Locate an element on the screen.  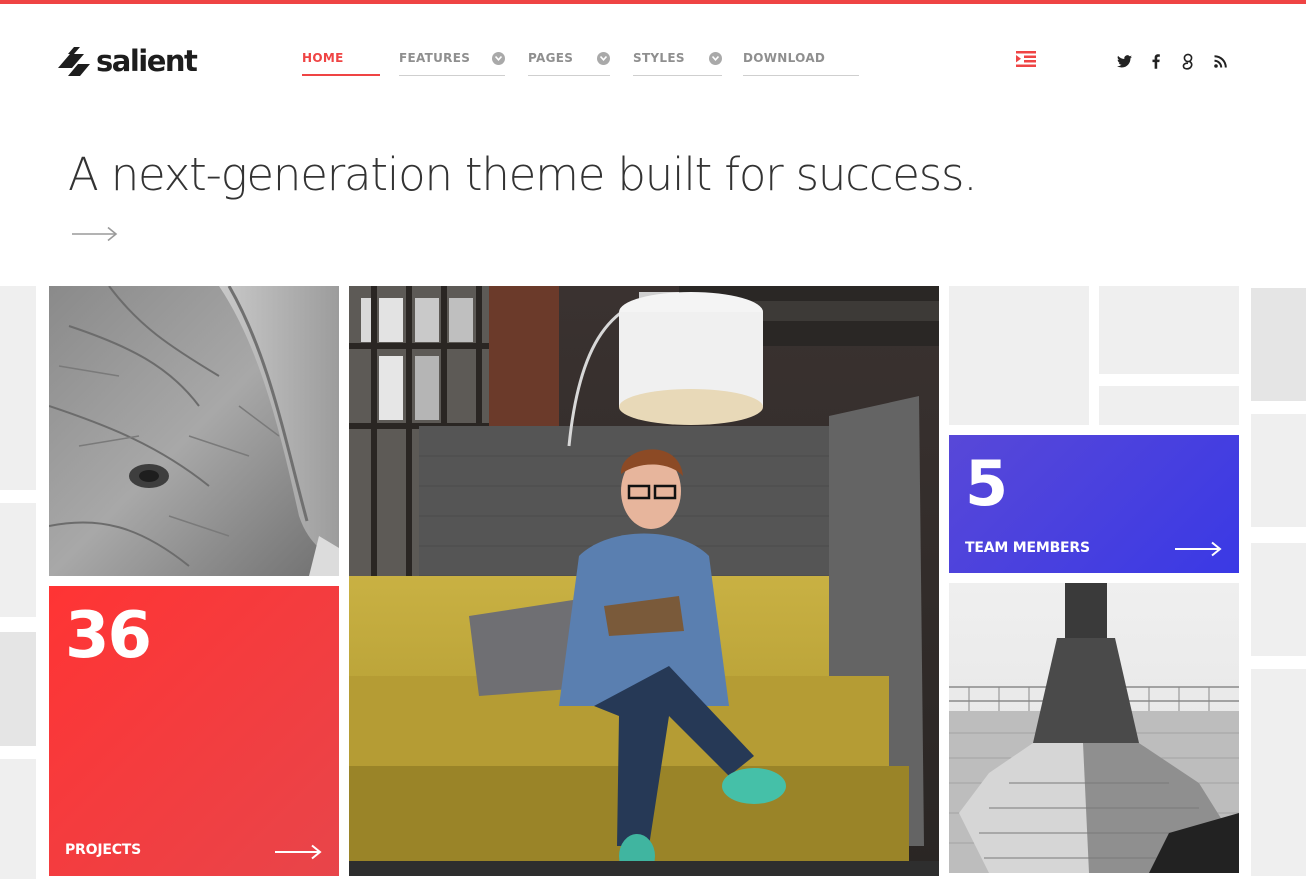
nav-item-pages: PAGES is located at coordinates (569, 62).